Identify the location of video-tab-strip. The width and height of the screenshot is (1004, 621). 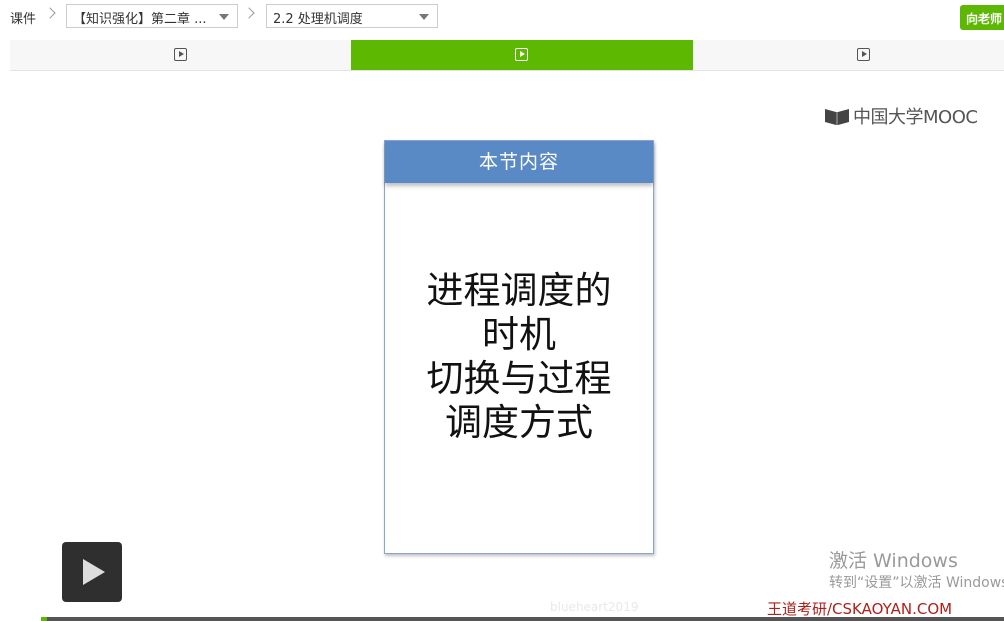
(507, 55).